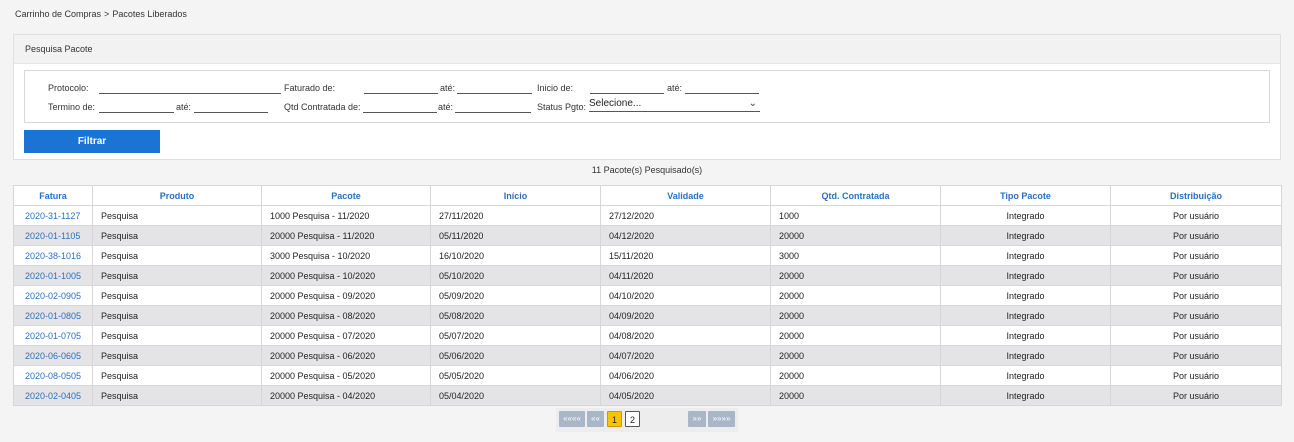 The width and height of the screenshot is (1294, 442). I want to click on page-2-button: 2, so click(632, 419).